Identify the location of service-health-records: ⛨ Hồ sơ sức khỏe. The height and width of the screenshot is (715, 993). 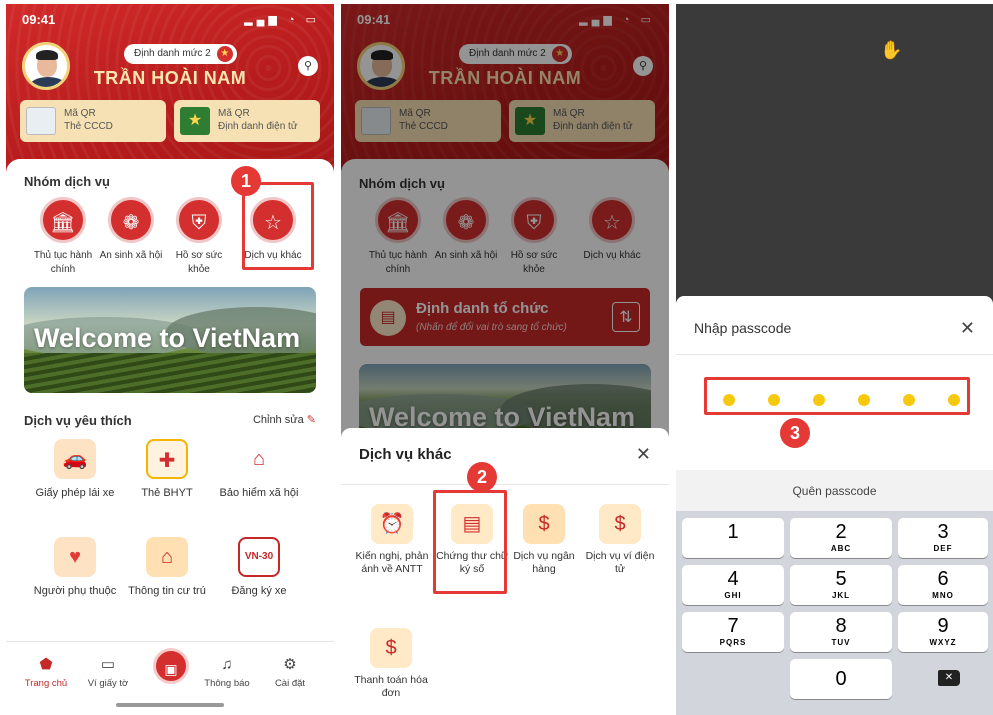
(199, 237).